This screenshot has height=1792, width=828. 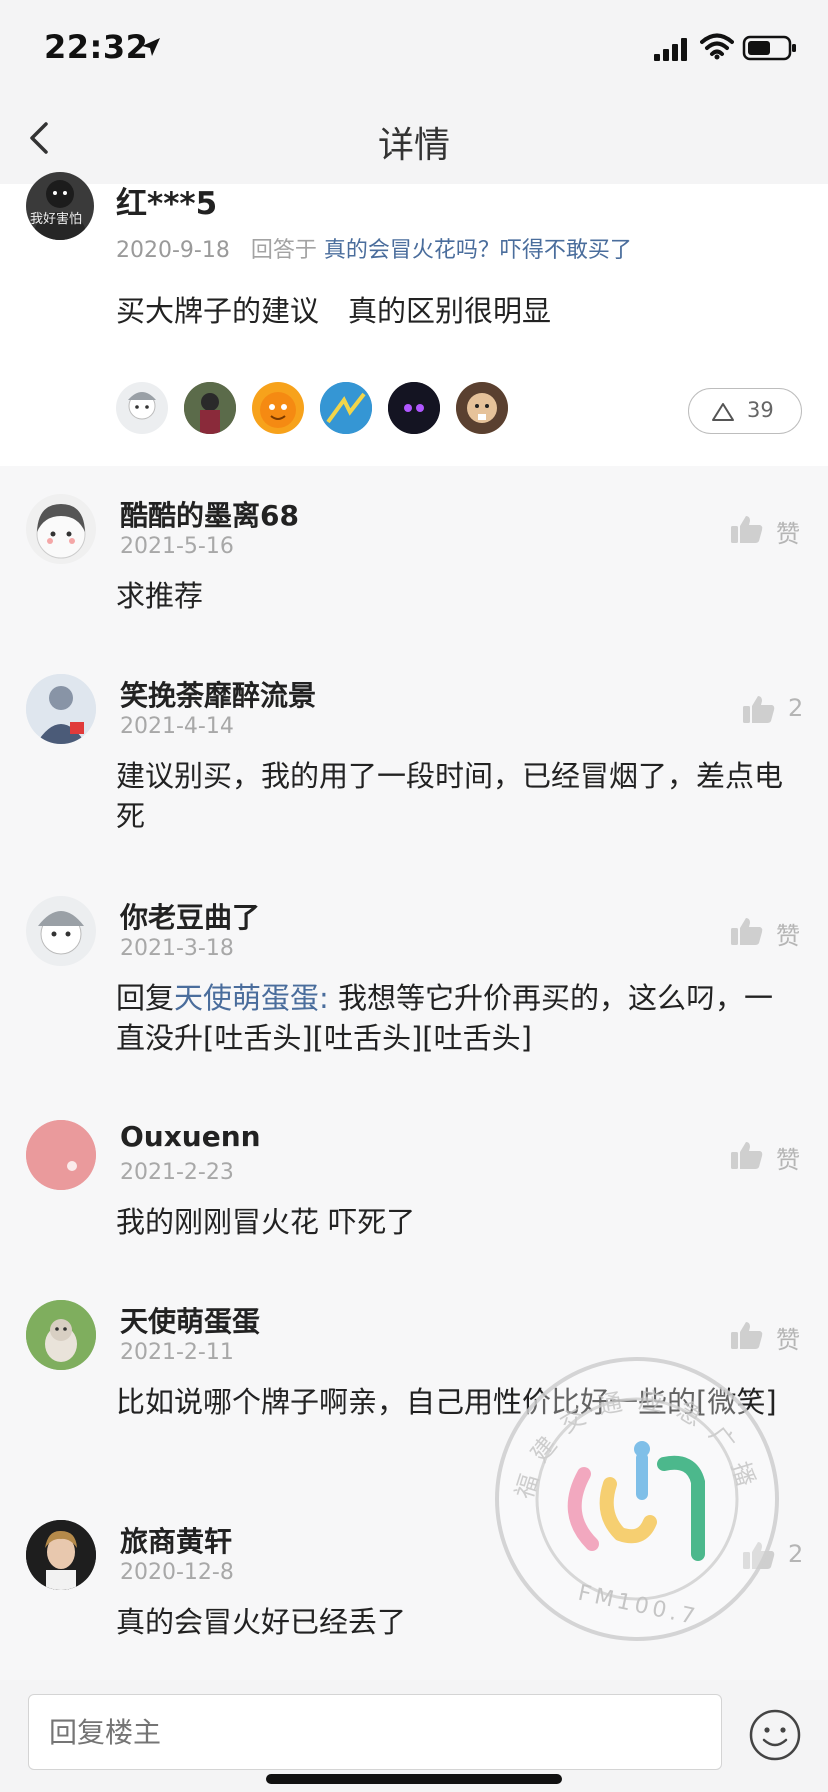 What do you see at coordinates (177, 546) in the screenshot?
I see `comment-date: 2021-5-16` at bounding box center [177, 546].